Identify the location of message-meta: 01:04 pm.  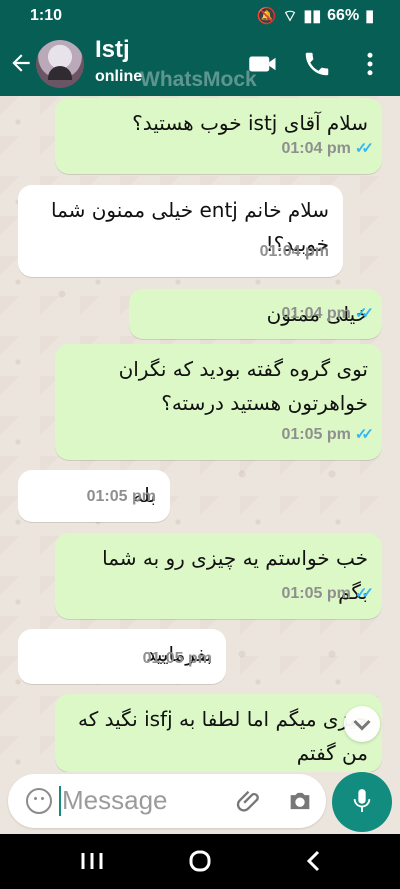
(294, 252).